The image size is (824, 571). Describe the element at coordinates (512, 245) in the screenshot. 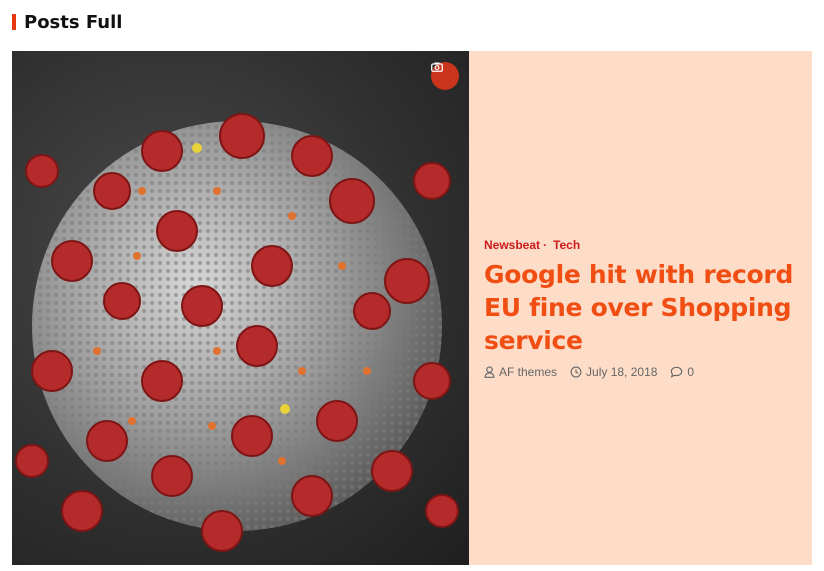

I see `category-newsbeat: Newsbeat` at that location.